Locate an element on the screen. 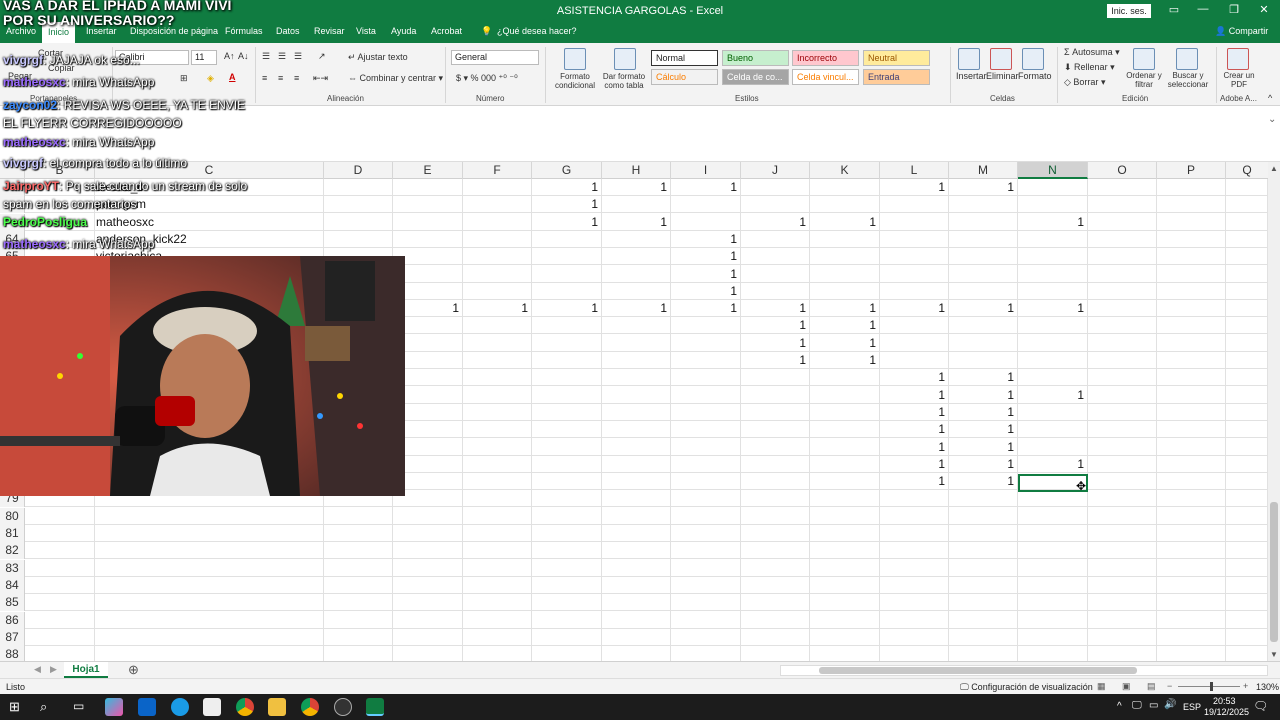 The height and width of the screenshot is (720, 1280). cell-name: matheosxc is located at coordinates (210, 222).